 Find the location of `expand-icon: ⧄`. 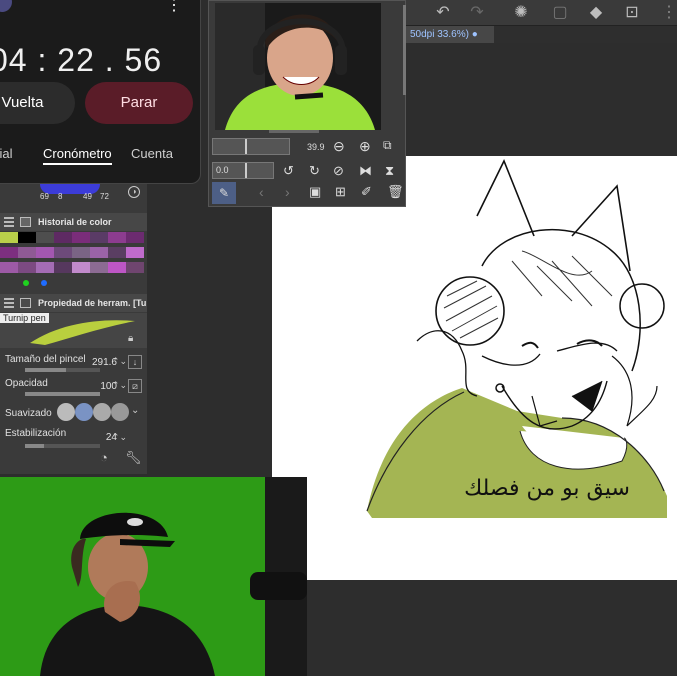

expand-icon: ⧄ is located at coordinates (135, 386).